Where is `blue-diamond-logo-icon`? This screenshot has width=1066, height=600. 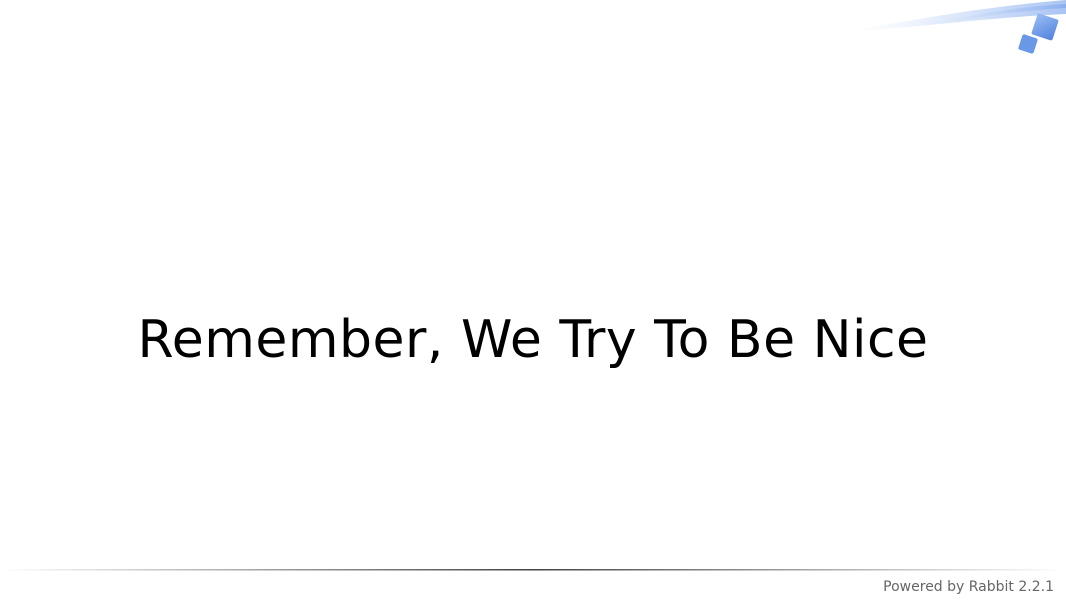
blue-diamond-logo-icon is located at coordinates (1038, 33).